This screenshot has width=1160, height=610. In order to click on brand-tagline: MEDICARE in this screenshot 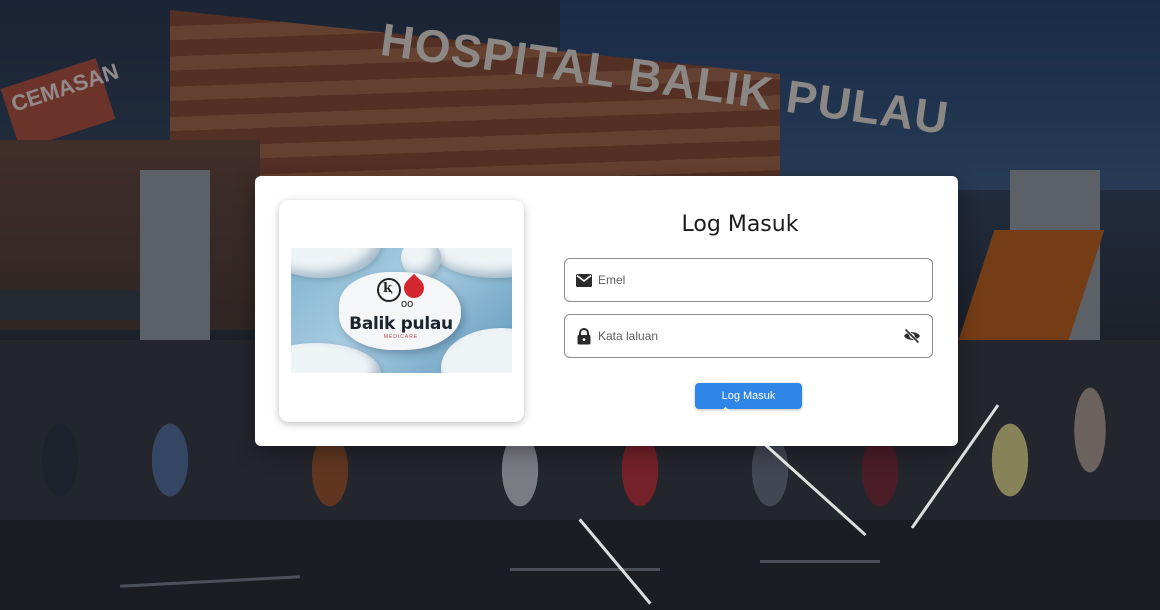, I will do `click(401, 337)`.